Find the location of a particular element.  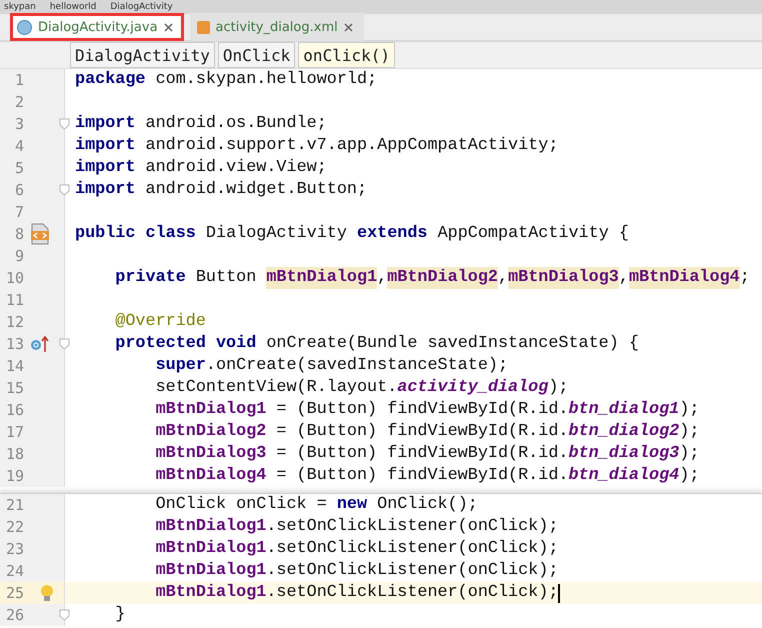

line-number: 4 is located at coordinates (19, 146).